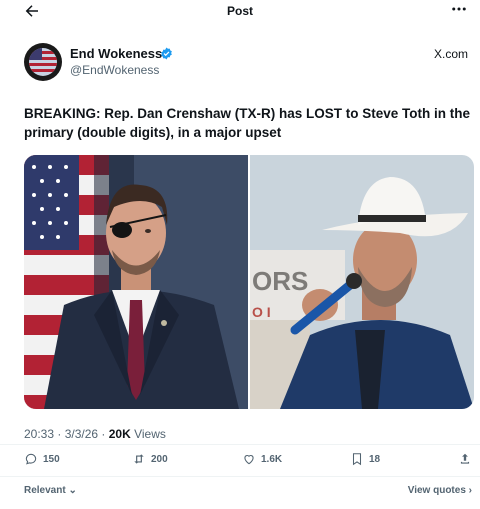 The image size is (480, 509). Describe the element at coordinates (272, 459) in the screenshot. I see `like-count: 1.6K` at that location.